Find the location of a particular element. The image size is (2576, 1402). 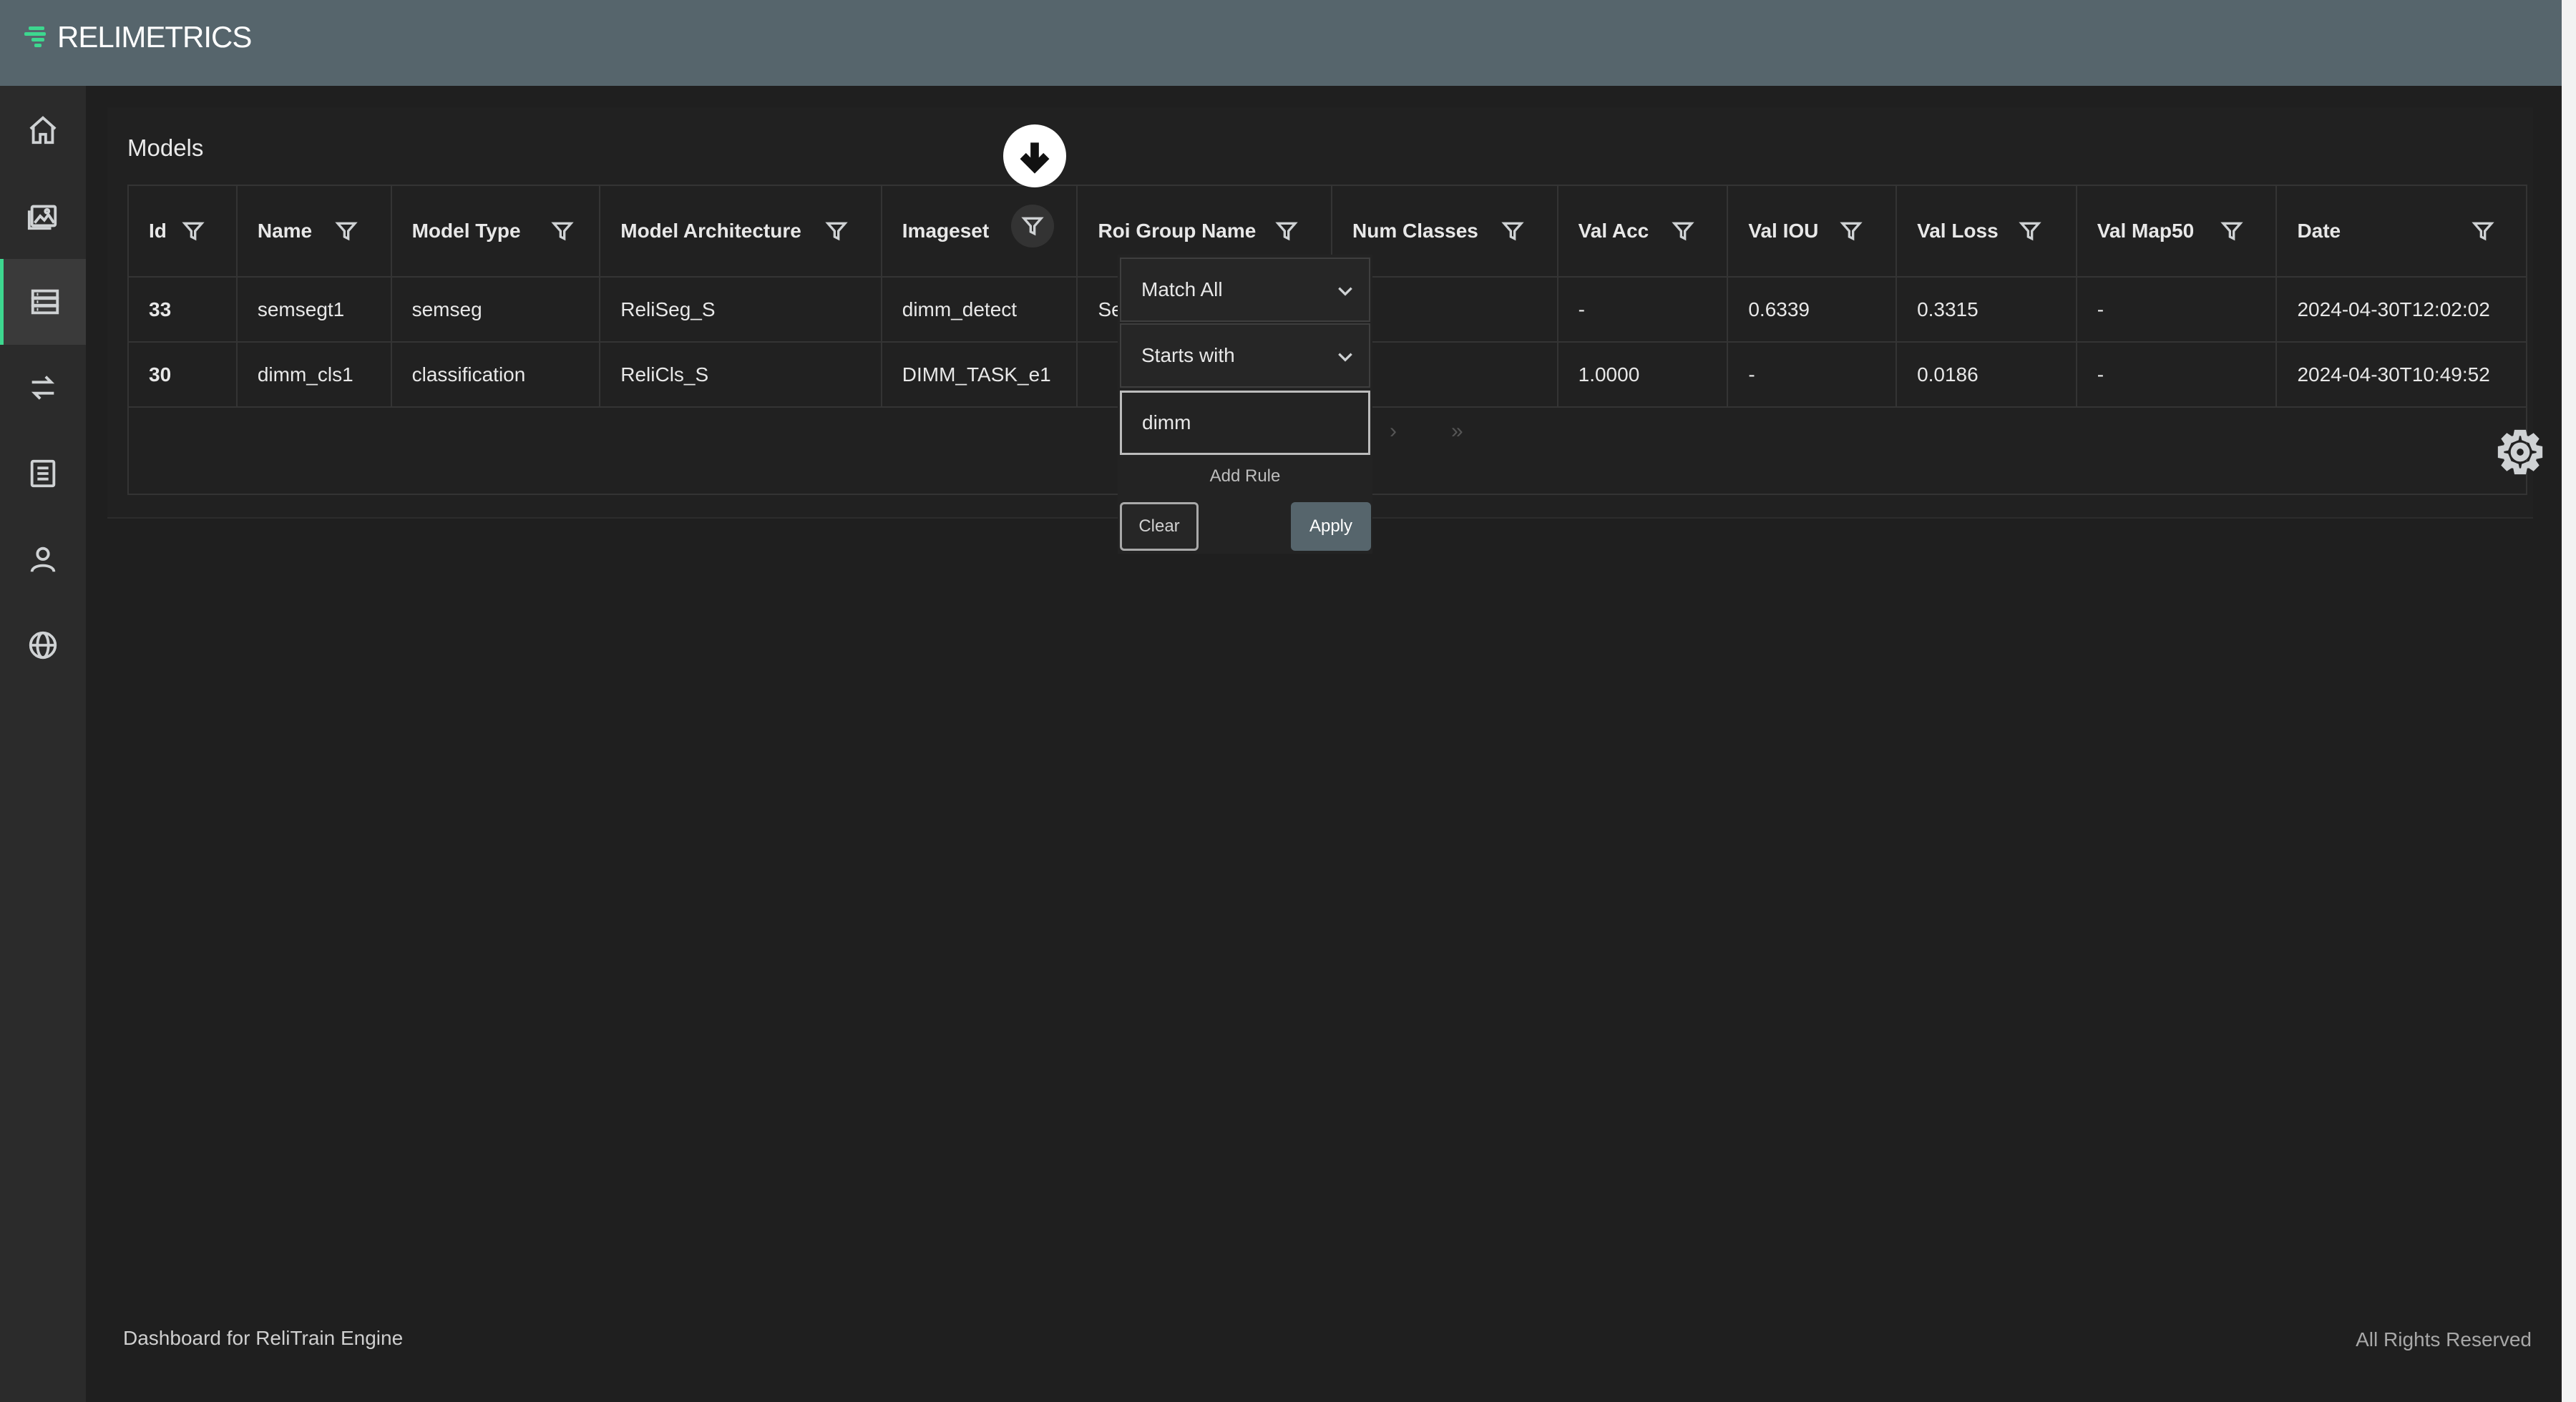

column-header-imageset: Imageset is located at coordinates (980, 232).